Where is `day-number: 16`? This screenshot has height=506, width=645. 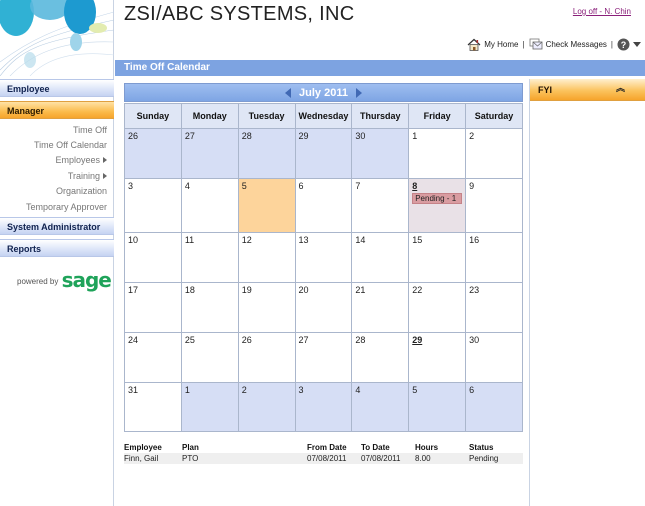 day-number: 16 is located at coordinates (474, 240).